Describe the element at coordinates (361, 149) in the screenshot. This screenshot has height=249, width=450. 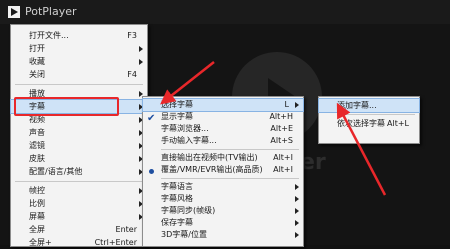
I see `arrow-to-add-subtitle` at that location.